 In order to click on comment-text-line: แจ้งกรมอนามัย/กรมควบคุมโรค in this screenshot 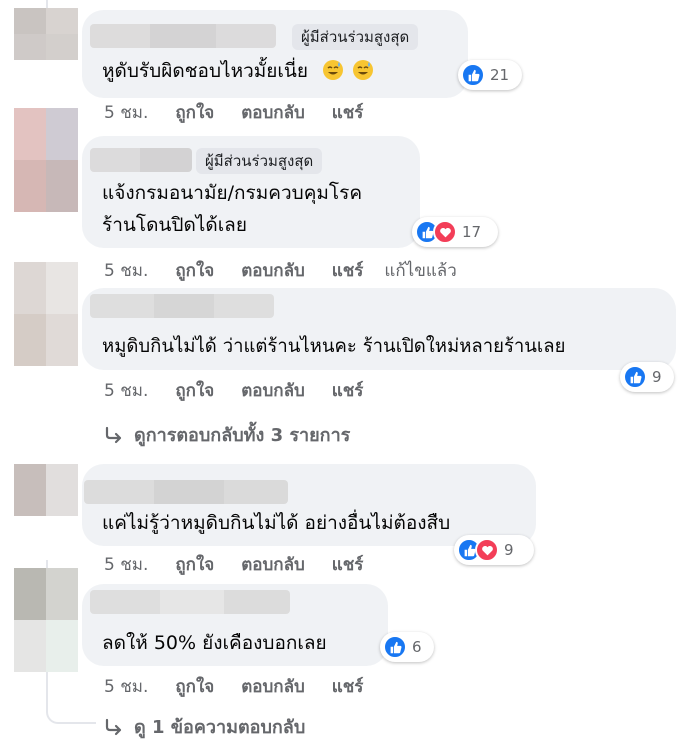, I will do `click(232, 193)`.